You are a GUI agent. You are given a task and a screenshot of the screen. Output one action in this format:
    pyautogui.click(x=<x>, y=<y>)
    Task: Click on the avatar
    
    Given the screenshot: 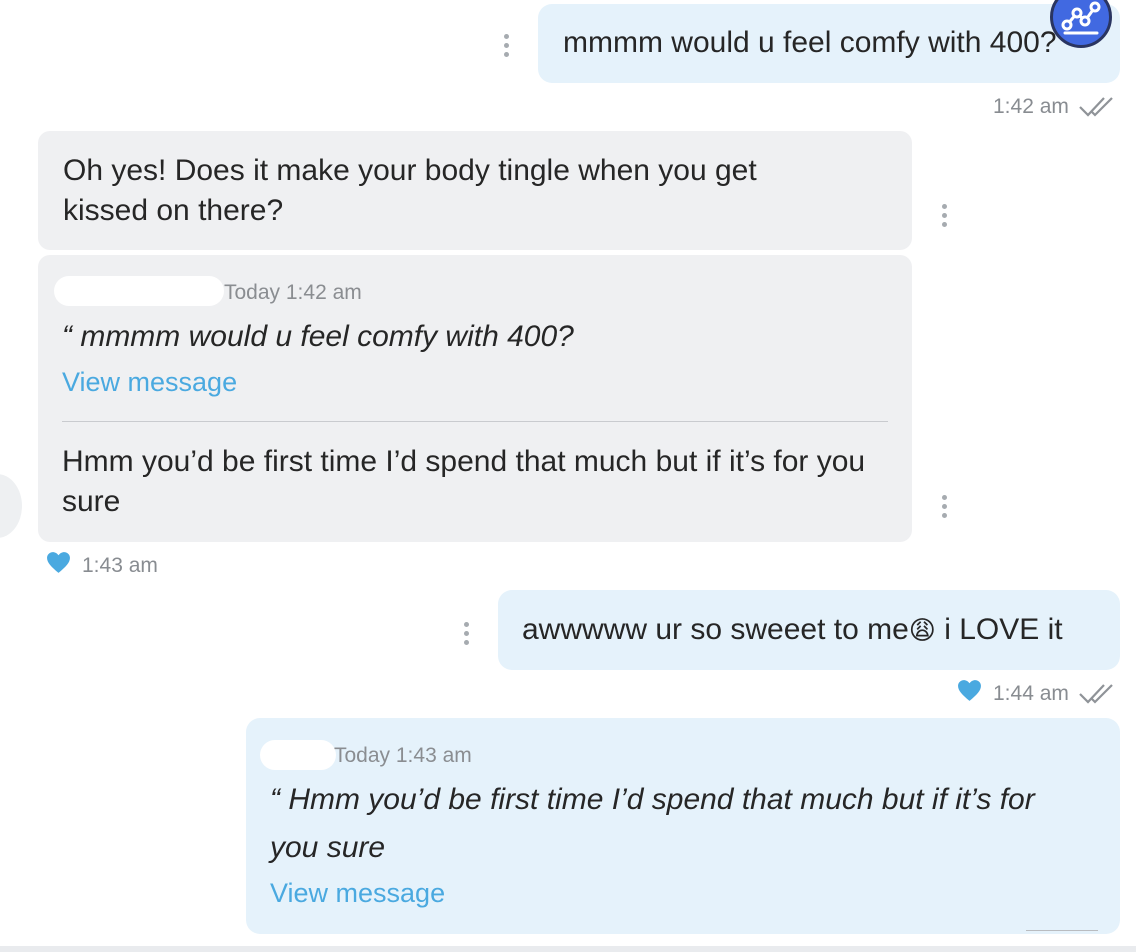 What is the action you would take?
    pyautogui.click(x=11, y=506)
    